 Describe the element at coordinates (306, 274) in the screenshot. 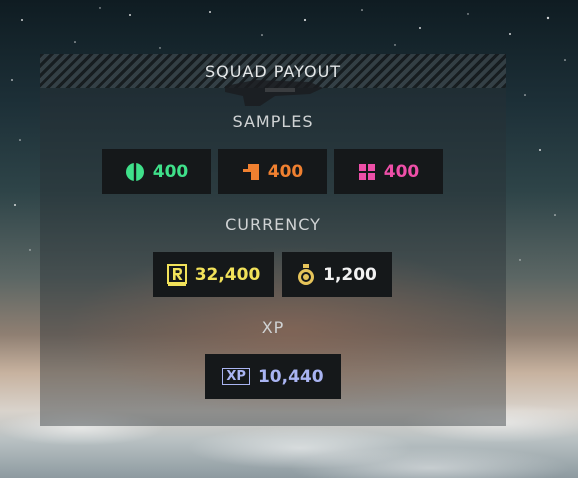

I see `medal-icon` at that location.